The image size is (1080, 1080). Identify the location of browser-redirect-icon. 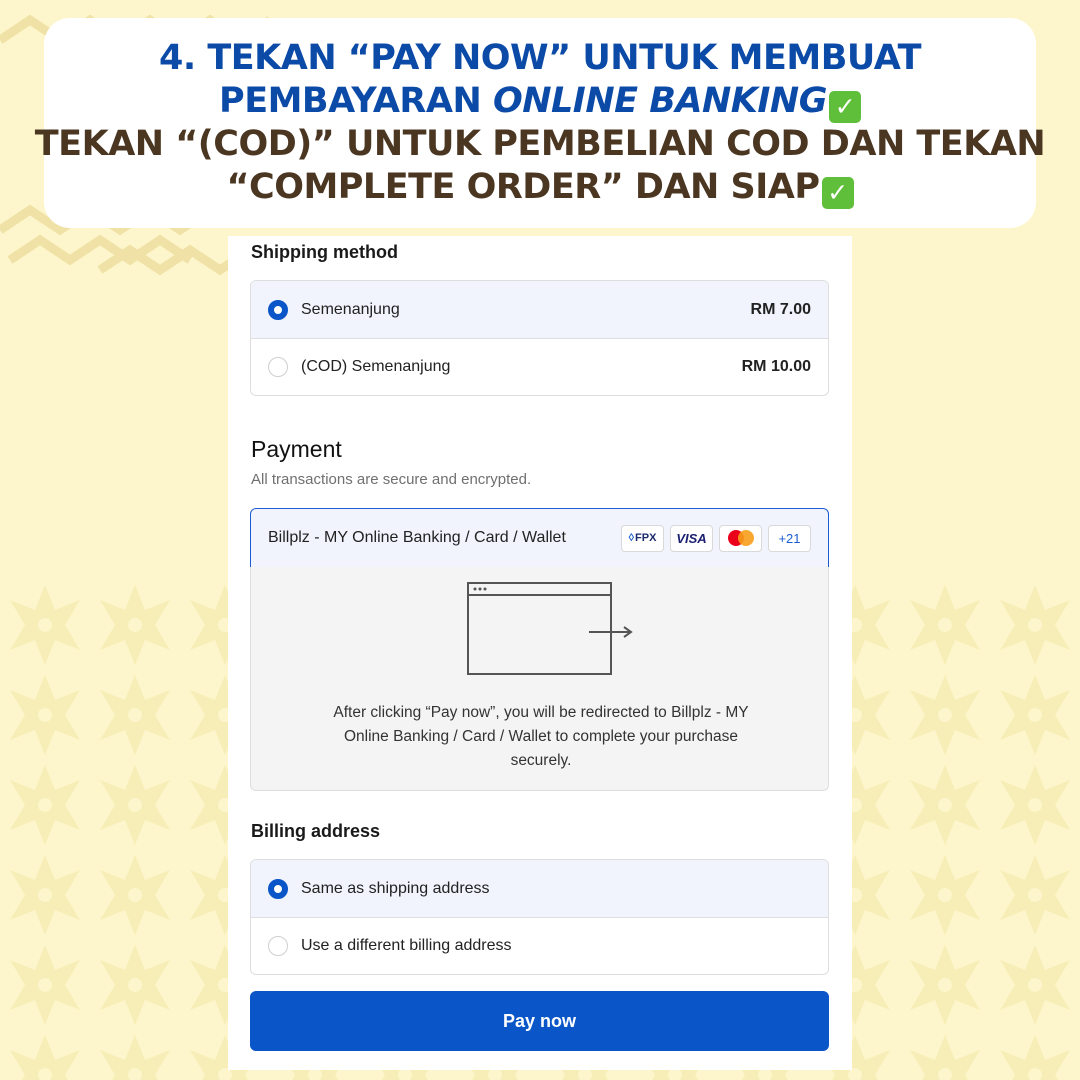
(550, 628).